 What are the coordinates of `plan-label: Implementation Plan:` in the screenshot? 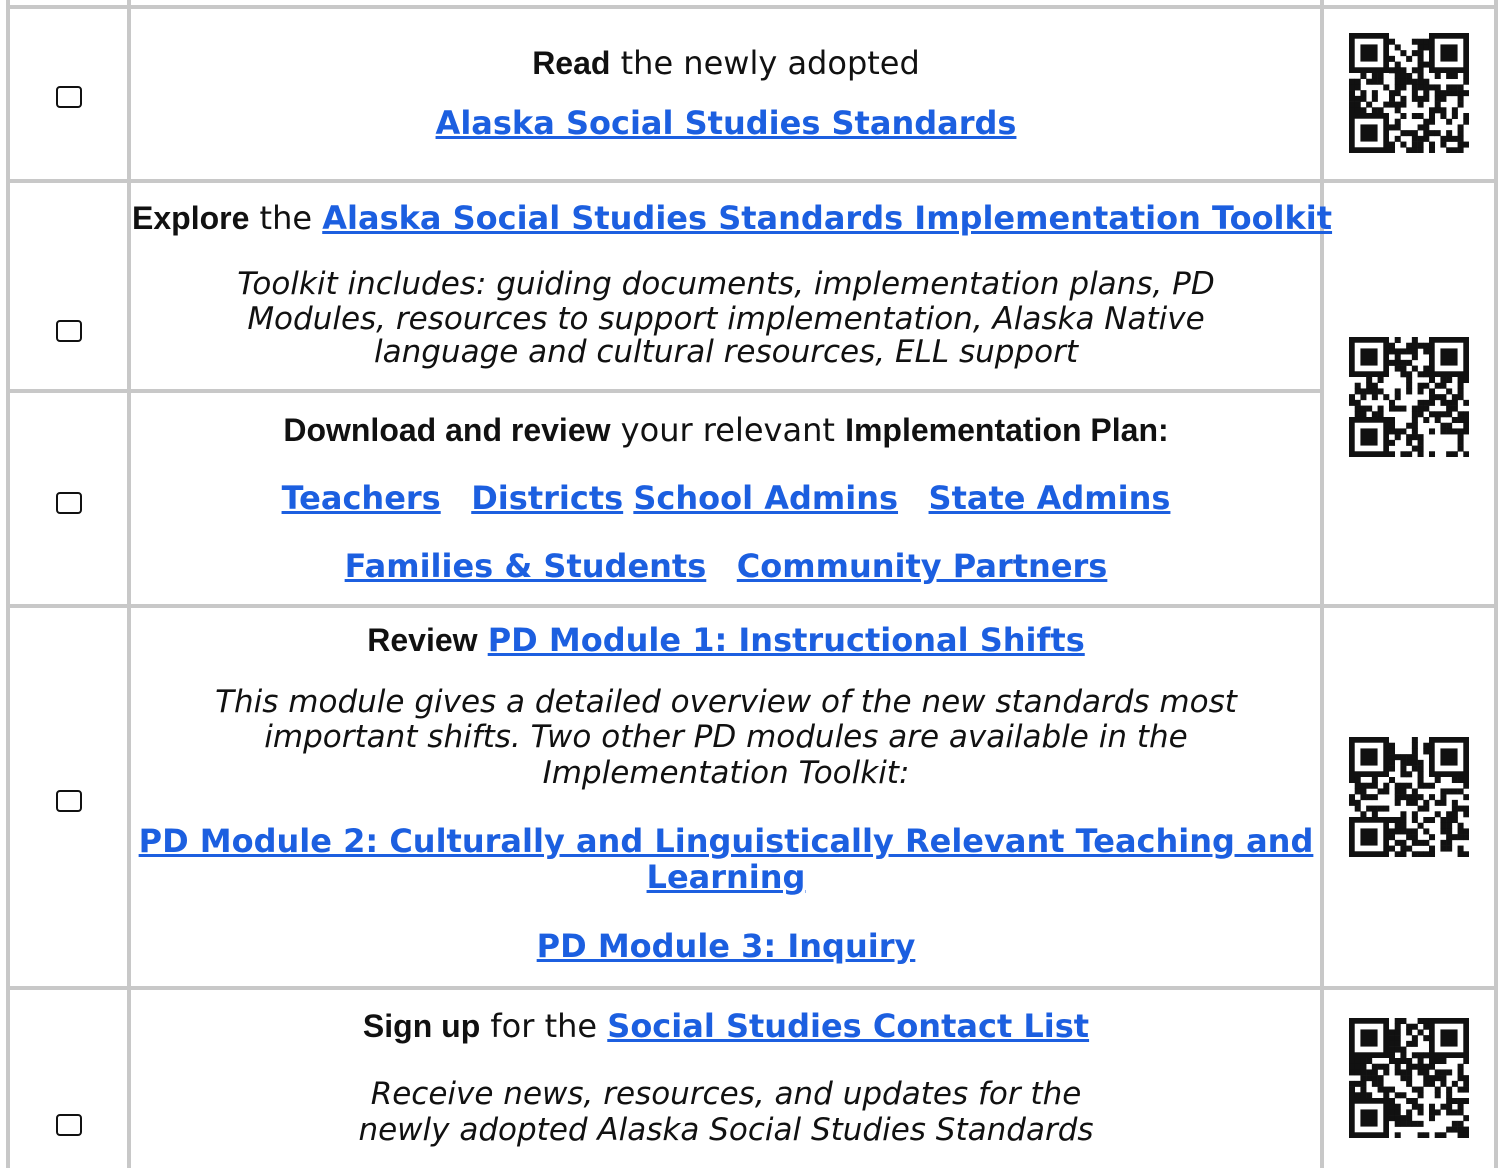 It's located at (1007, 430).